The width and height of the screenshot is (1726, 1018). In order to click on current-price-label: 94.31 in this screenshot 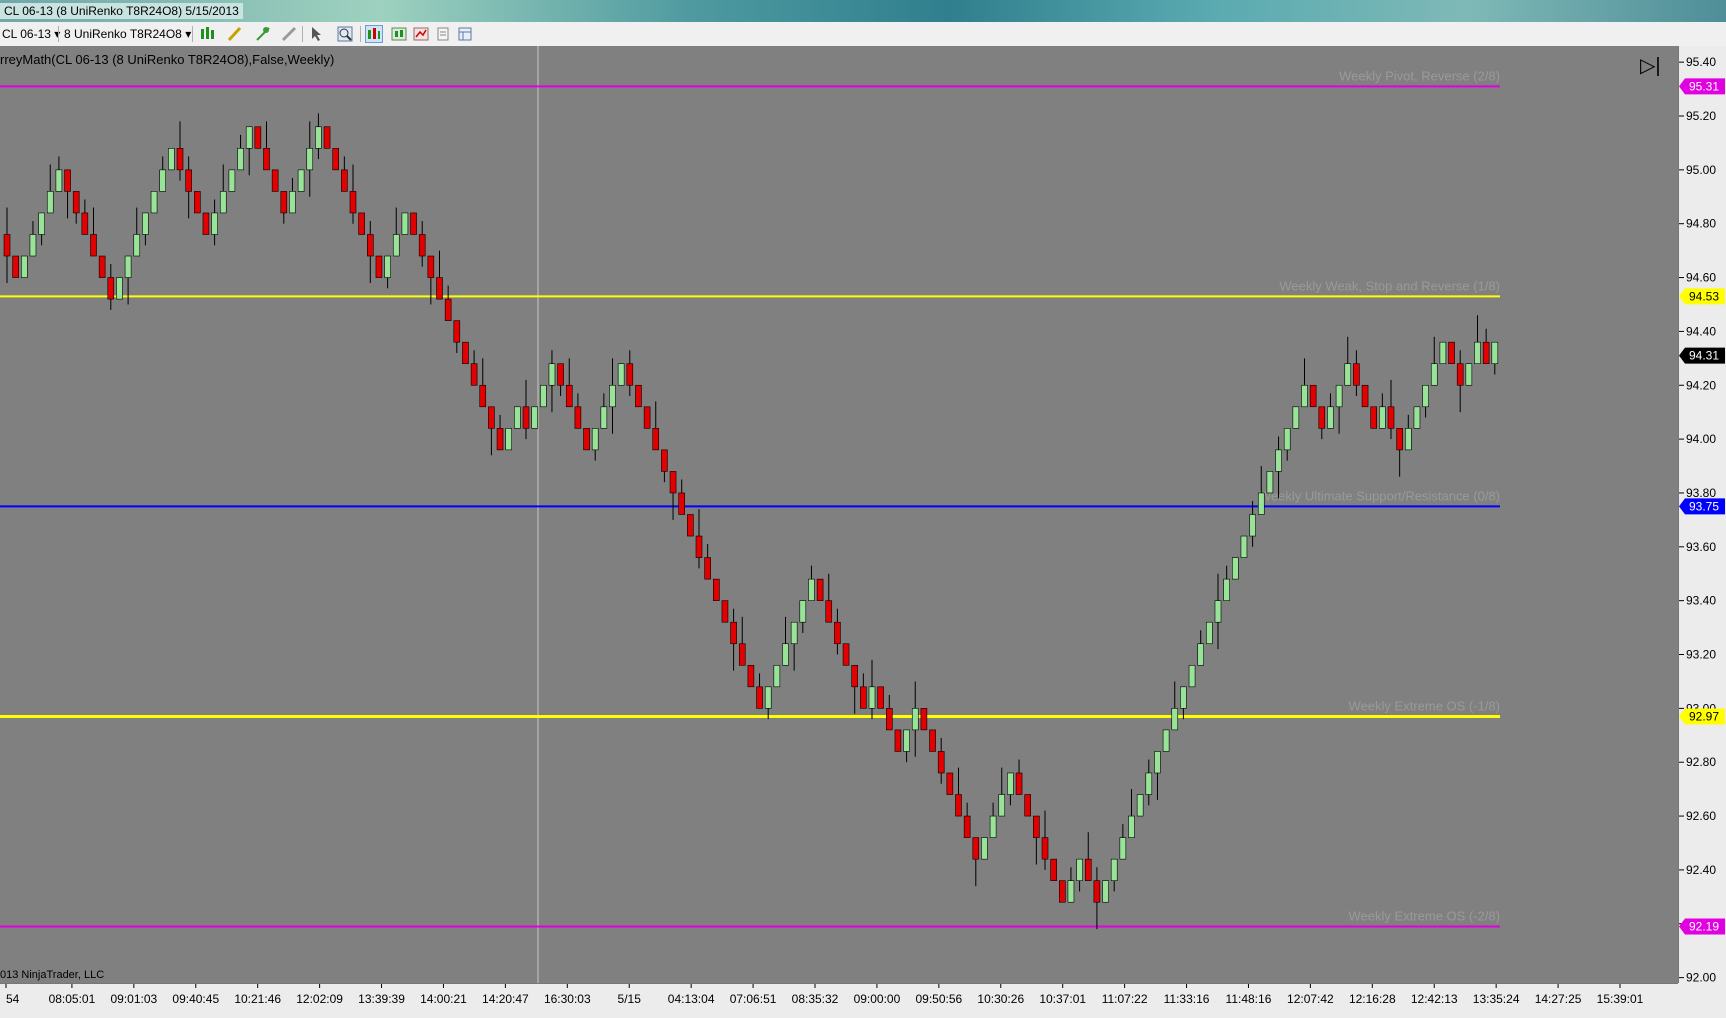, I will do `click(1704, 356)`.